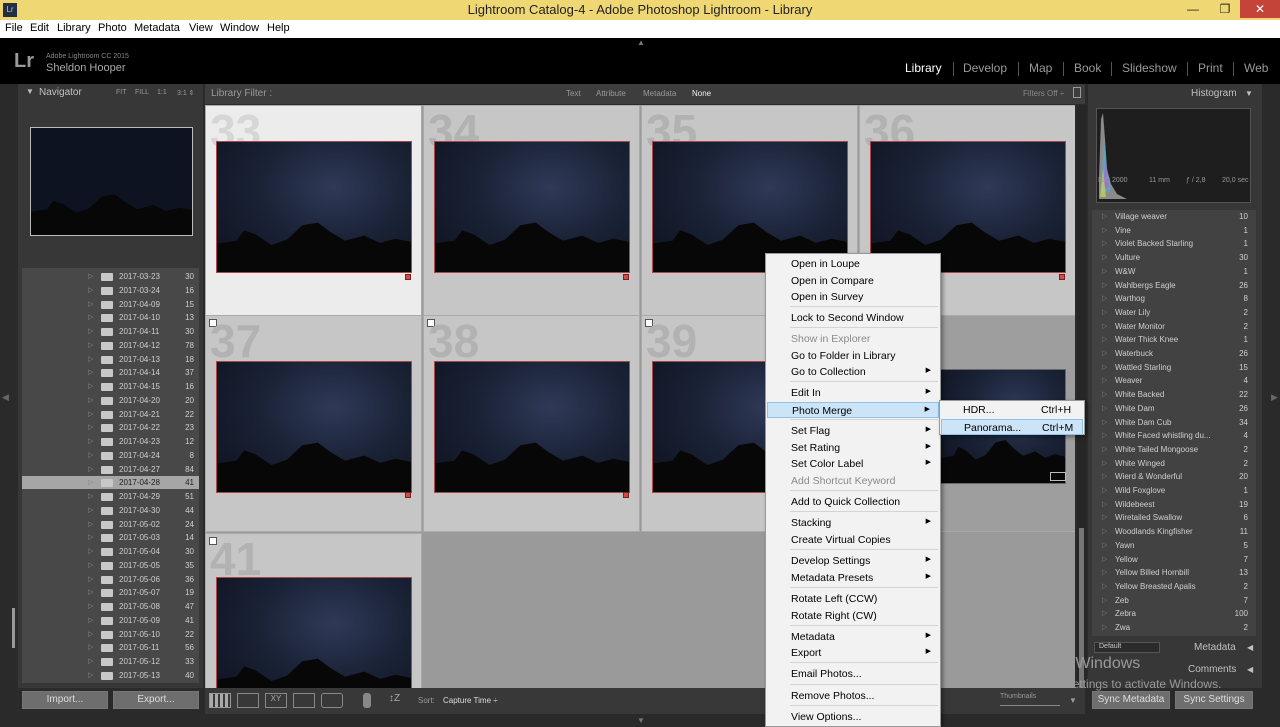 The width and height of the screenshot is (1280, 727). What do you see at coordinates (853, 281) in the screenshot?
I see `menu-item-open-in-compare: Open in Compare` at bounding box center [853, 281].